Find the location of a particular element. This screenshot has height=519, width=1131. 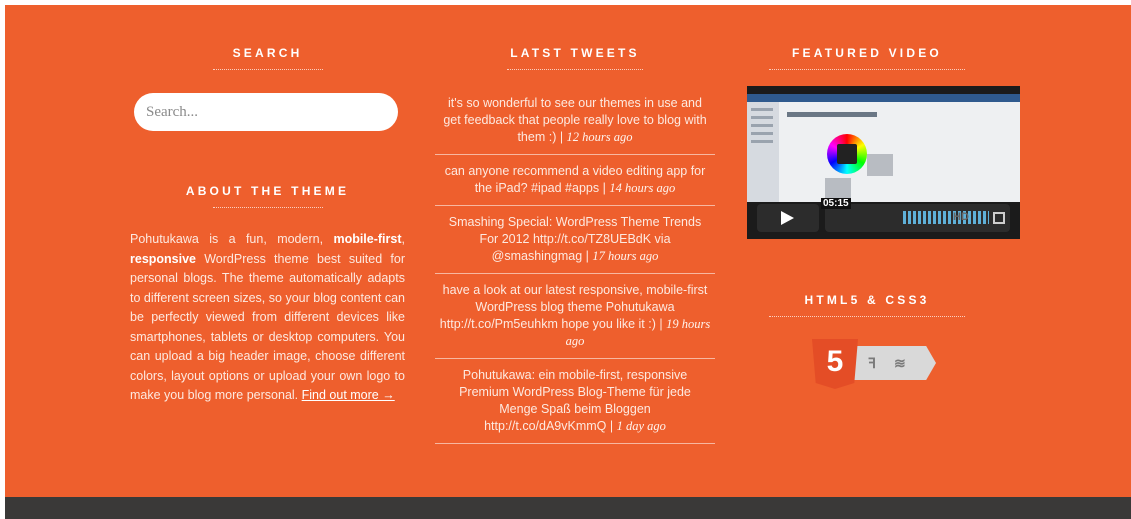

fullscreen-icon is located at coordinates (999, 218).